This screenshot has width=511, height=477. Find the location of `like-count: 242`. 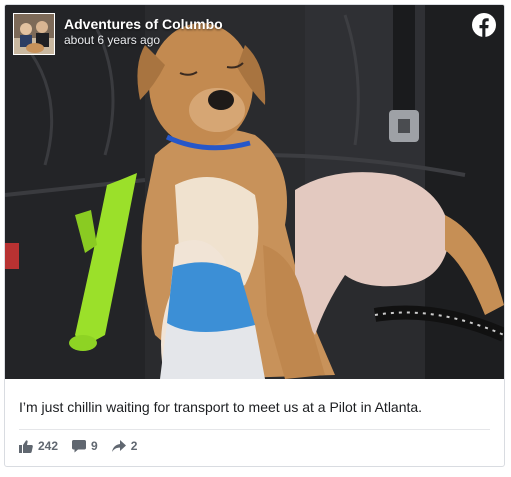

like-count: 242 is located at coordinates (38, 446).